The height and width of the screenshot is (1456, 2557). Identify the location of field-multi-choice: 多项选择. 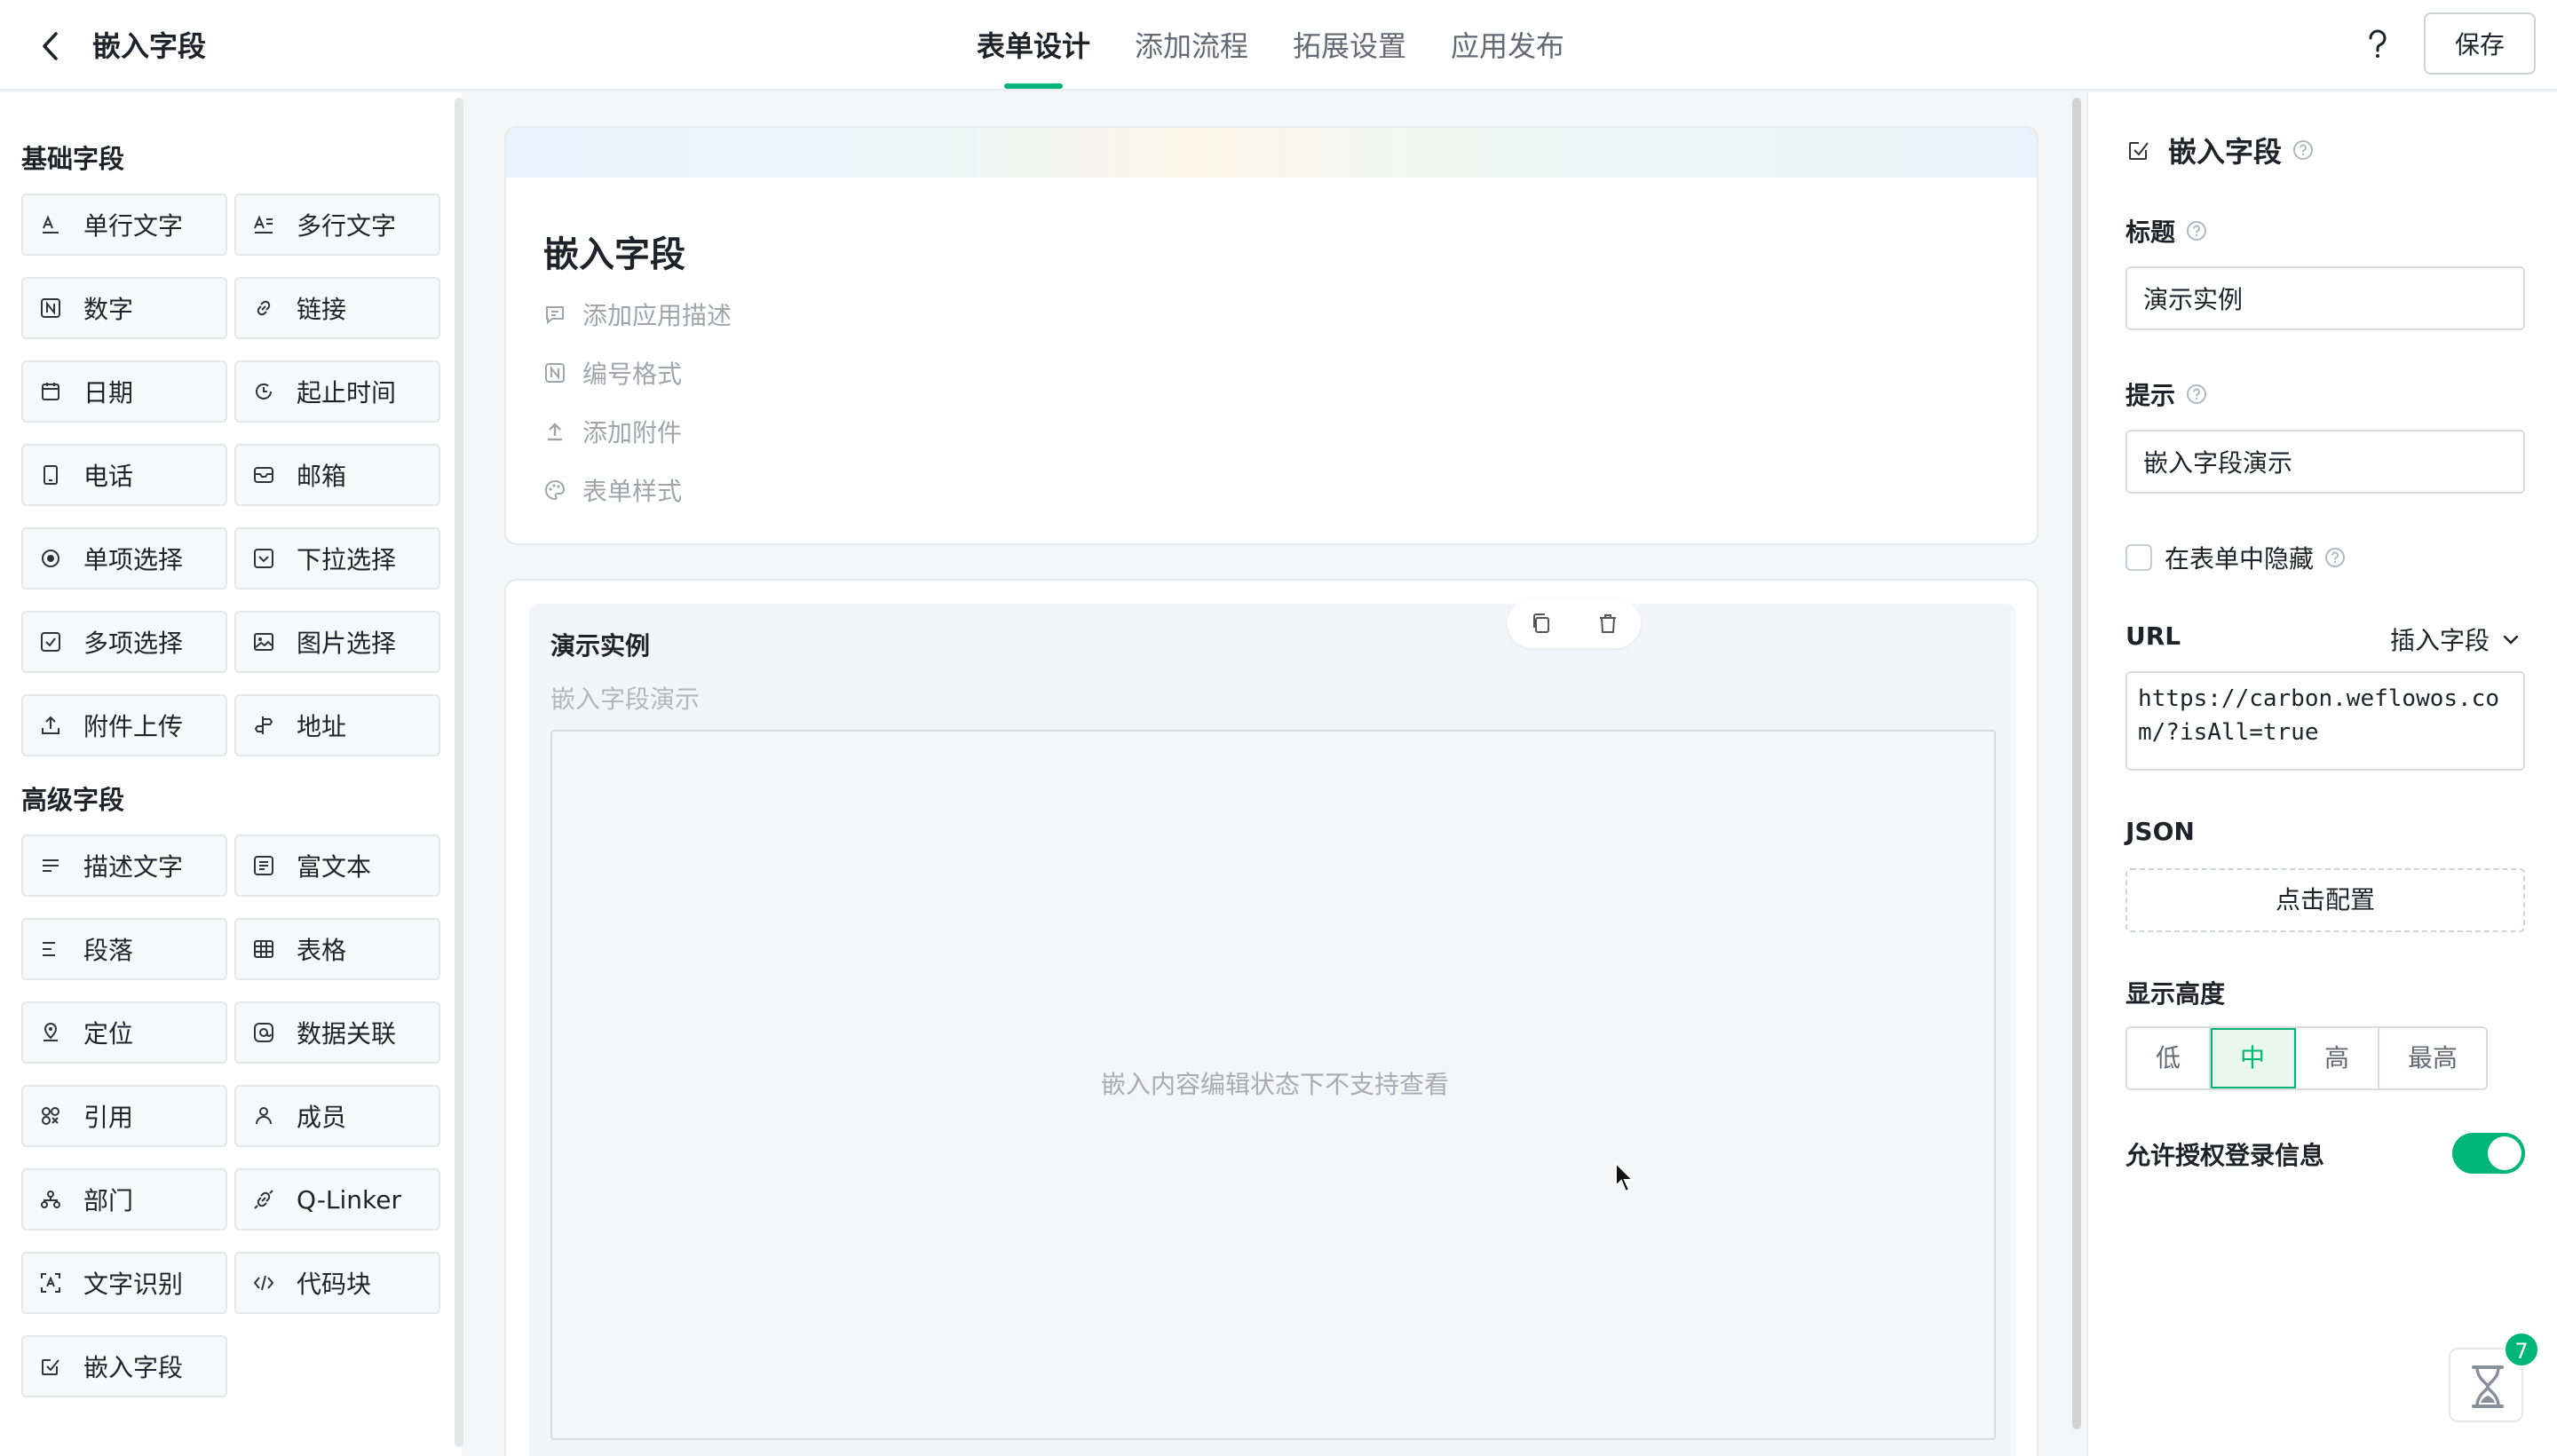
(124, 642).